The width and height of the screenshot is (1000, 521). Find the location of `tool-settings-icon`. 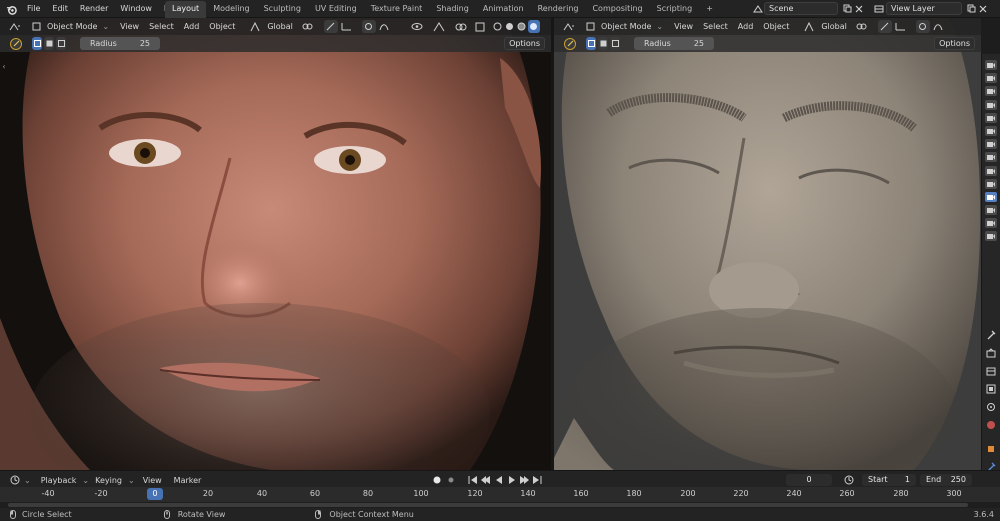

tool-settings-icon is located at coordinates (991, 335).